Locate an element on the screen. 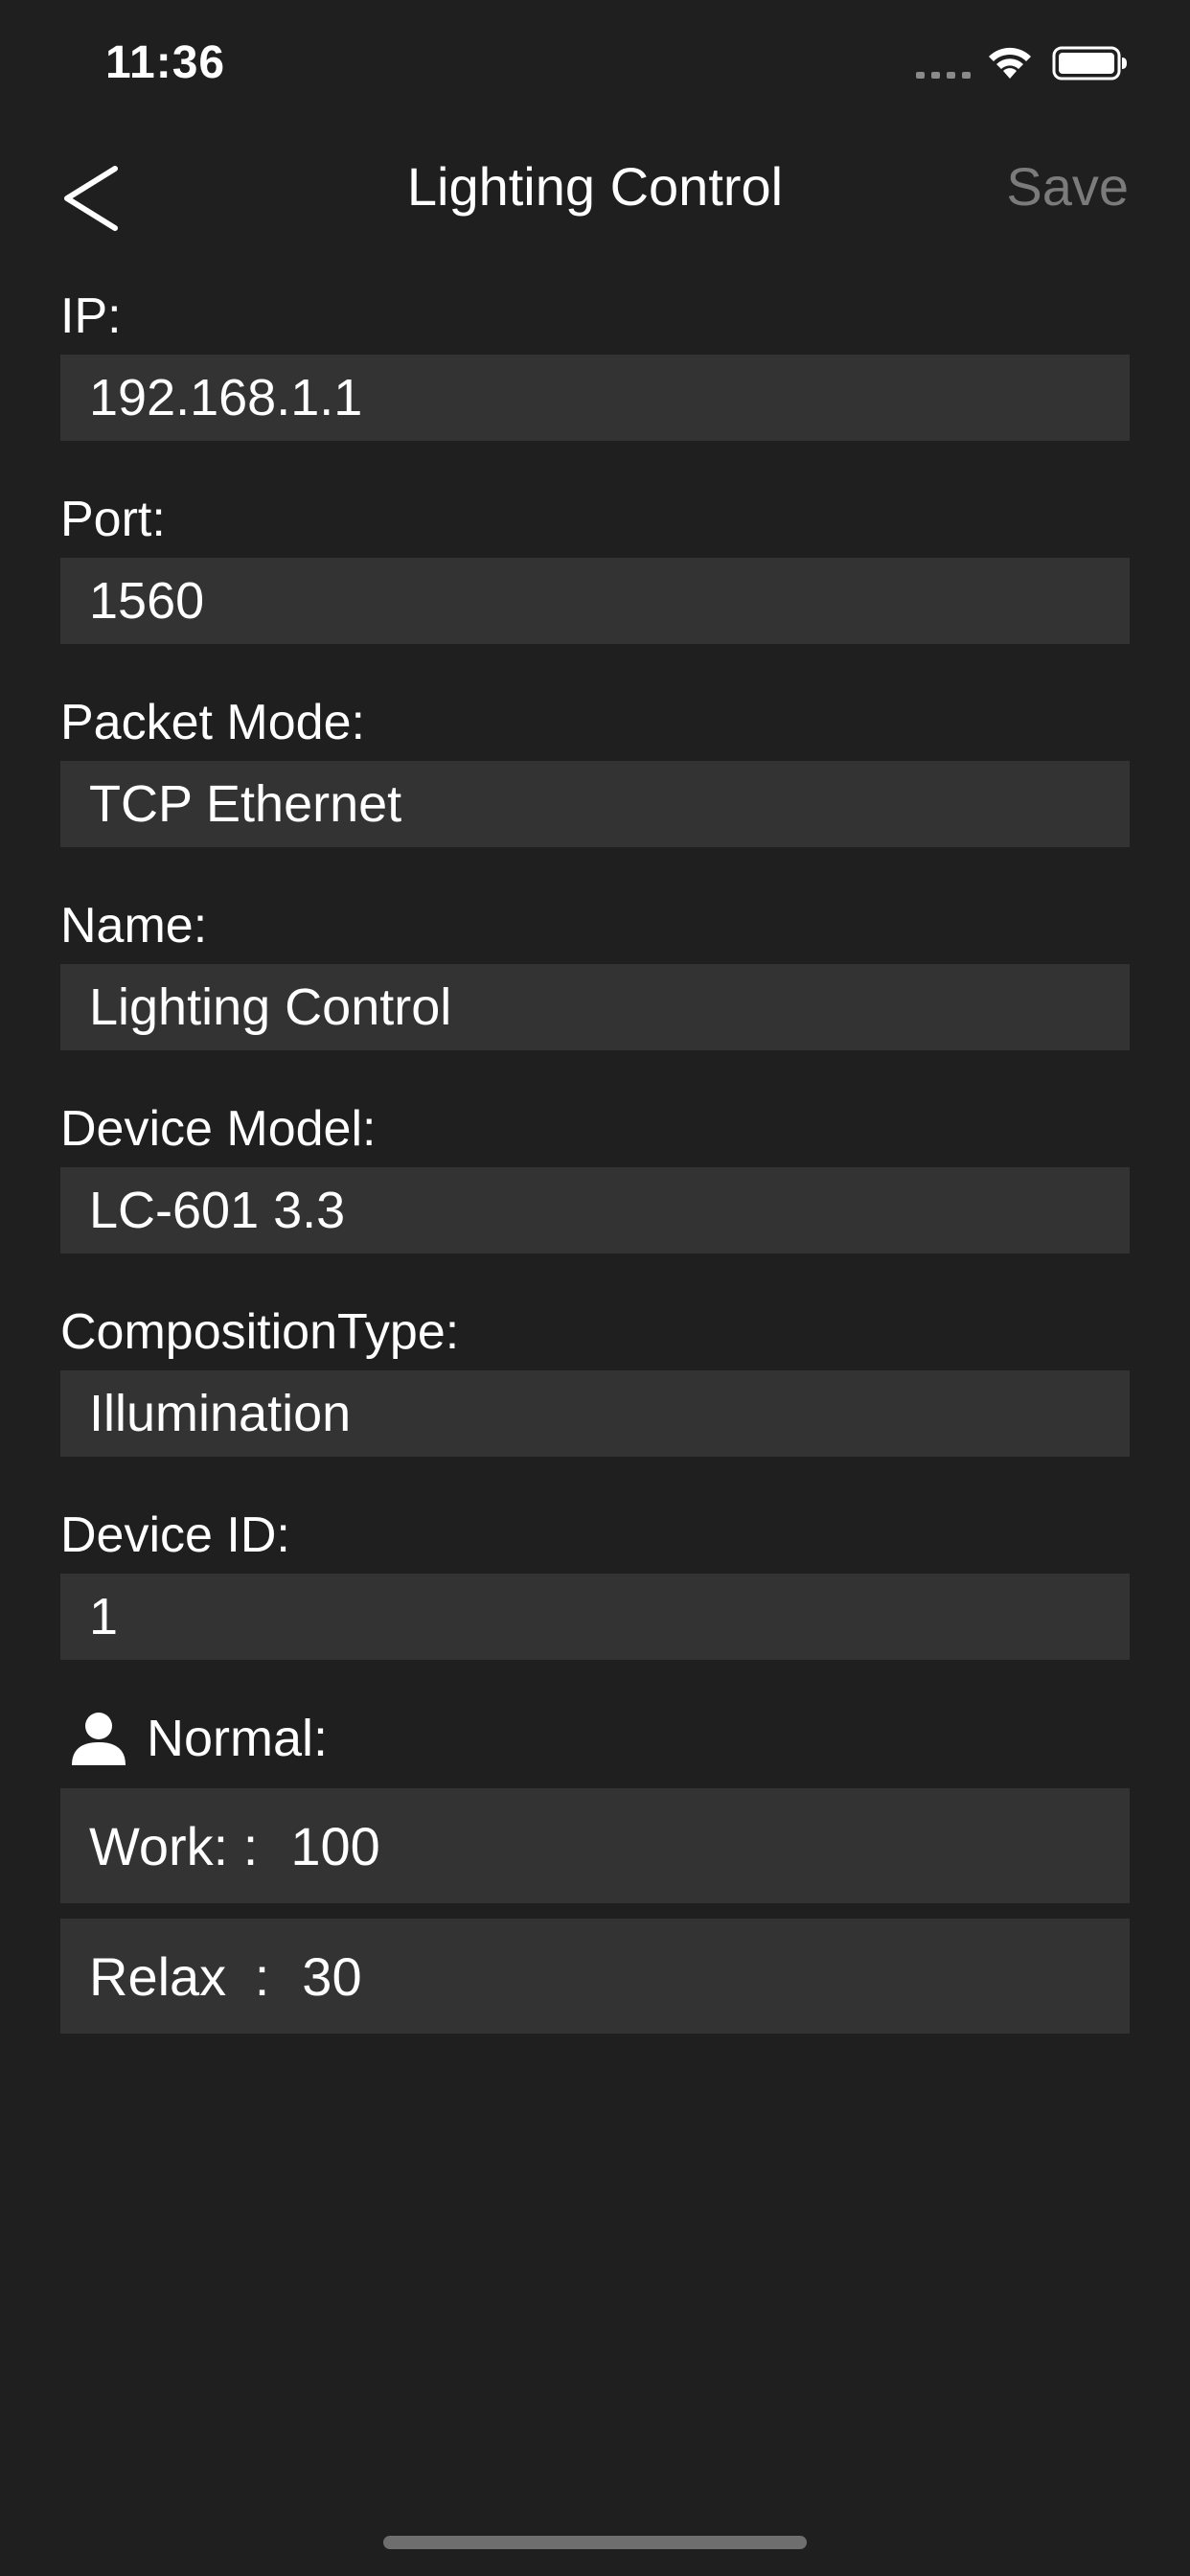 The image size is (1190, 2576). port-label: Port: is located at coordinates (113, 519).